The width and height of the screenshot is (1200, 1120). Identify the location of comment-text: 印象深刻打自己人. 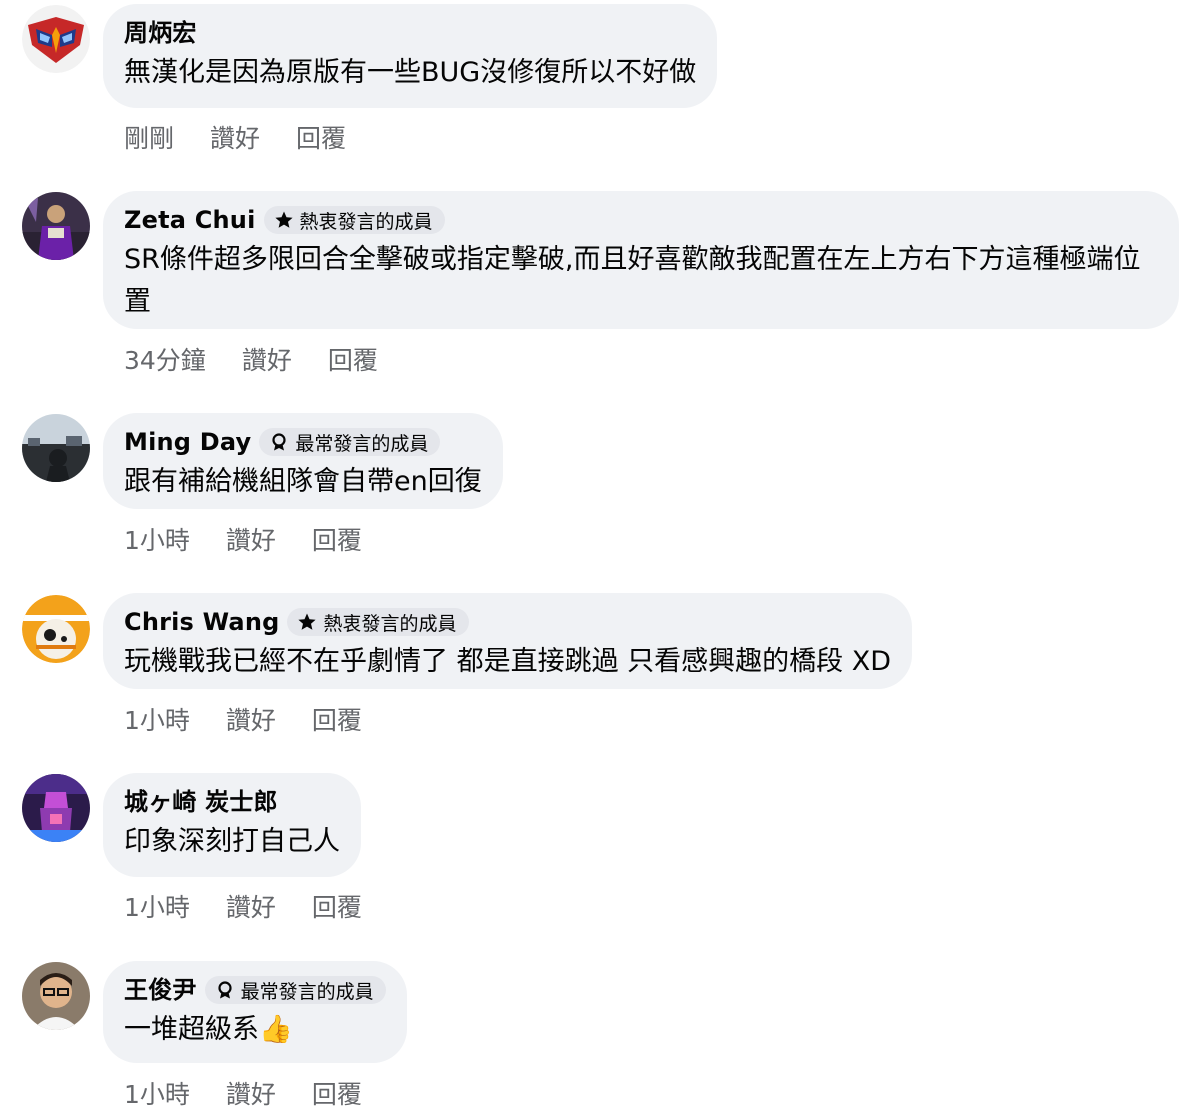
(232, 841).